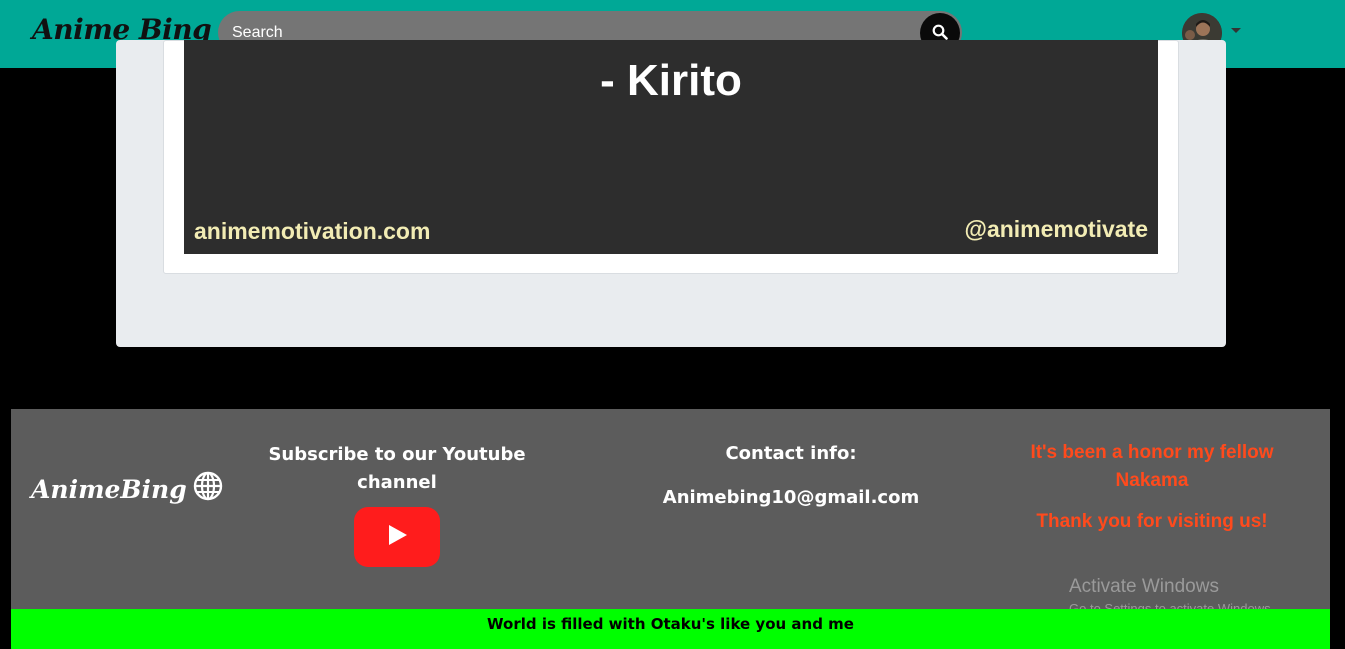  Describe the element at coordinates (1152, 466) in the screenshot. I see `farewell-message: It's been a honor my fellow Nakama` at that location.